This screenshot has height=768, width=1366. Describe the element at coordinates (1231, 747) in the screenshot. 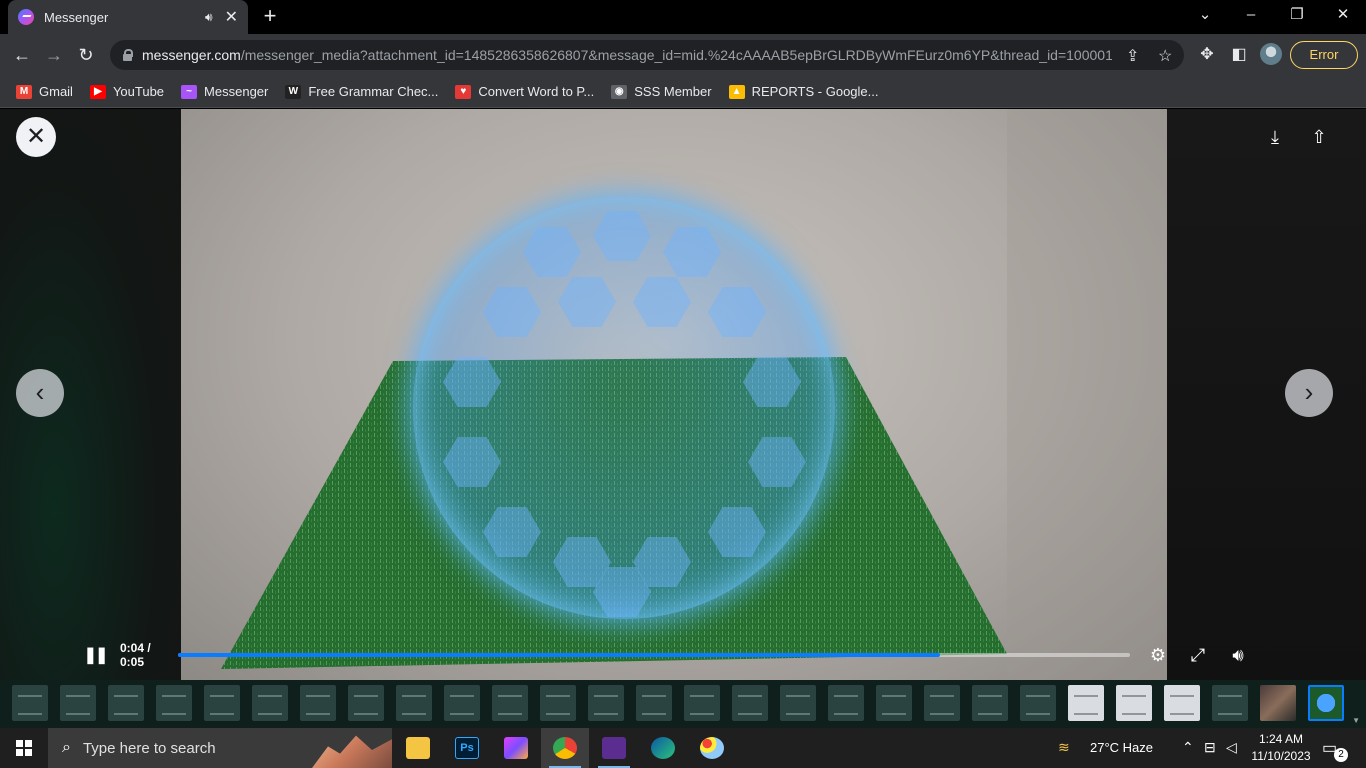

I see `volume-muted-icon: ◁` at that location.